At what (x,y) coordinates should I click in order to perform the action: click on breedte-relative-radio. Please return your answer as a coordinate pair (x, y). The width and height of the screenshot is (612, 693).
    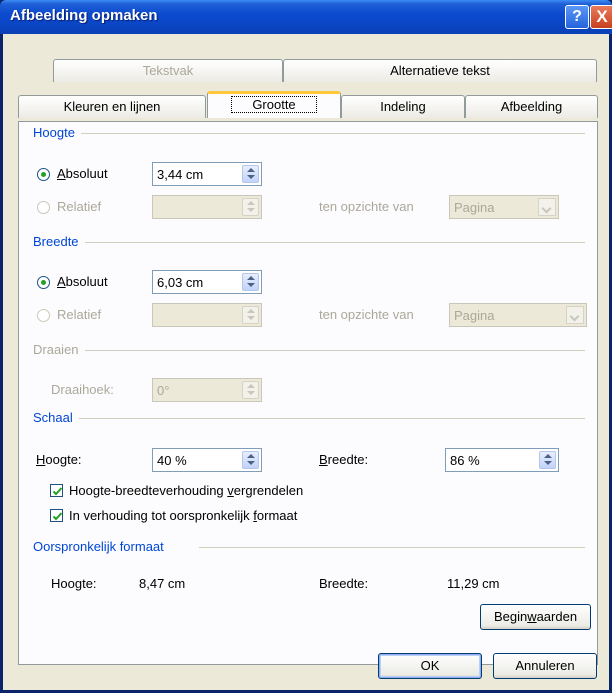
    Looking at the image, I should click on (43, 315).